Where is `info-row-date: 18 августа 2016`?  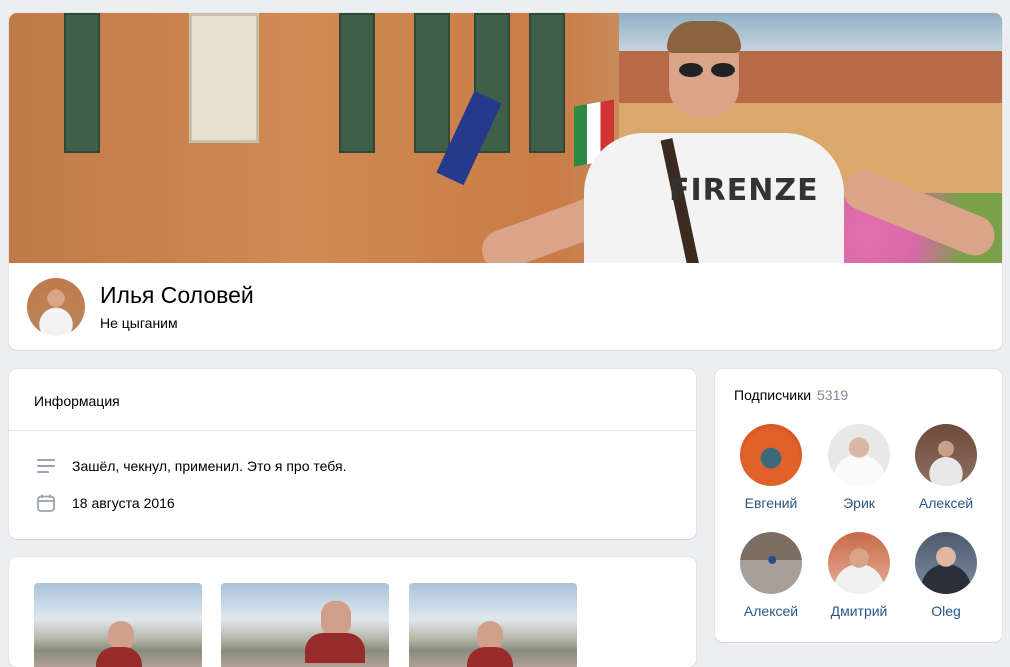
info-row-date: 18 августа 2016 is located at coordinates (105, 503).